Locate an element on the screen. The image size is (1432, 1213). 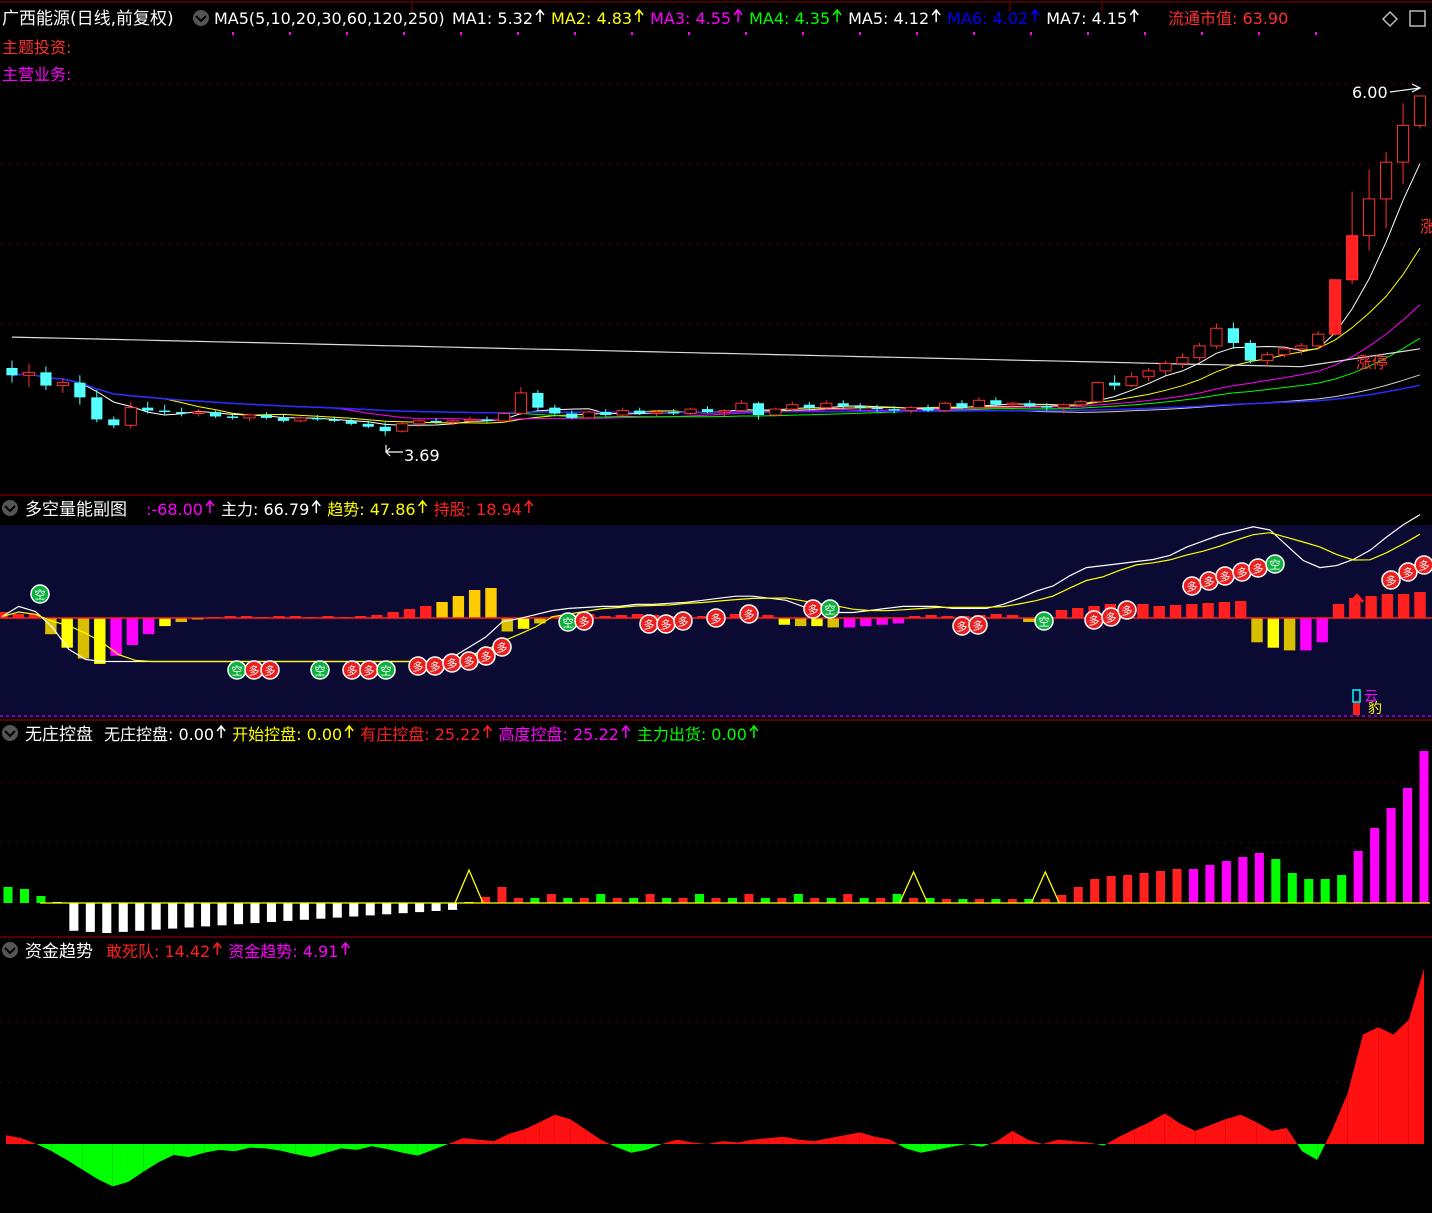
ma-value-5: MA6: 4.02 is located at coordinates (987, 18).